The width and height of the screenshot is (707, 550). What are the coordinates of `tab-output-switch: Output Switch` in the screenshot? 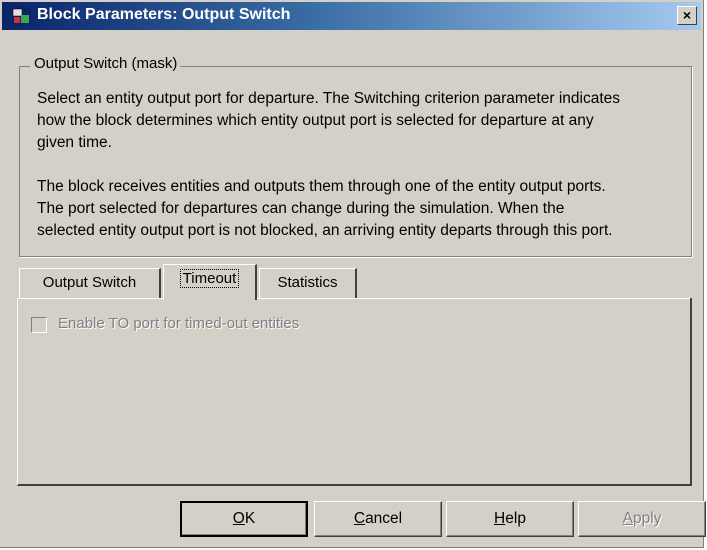 It's located at (90, 283).